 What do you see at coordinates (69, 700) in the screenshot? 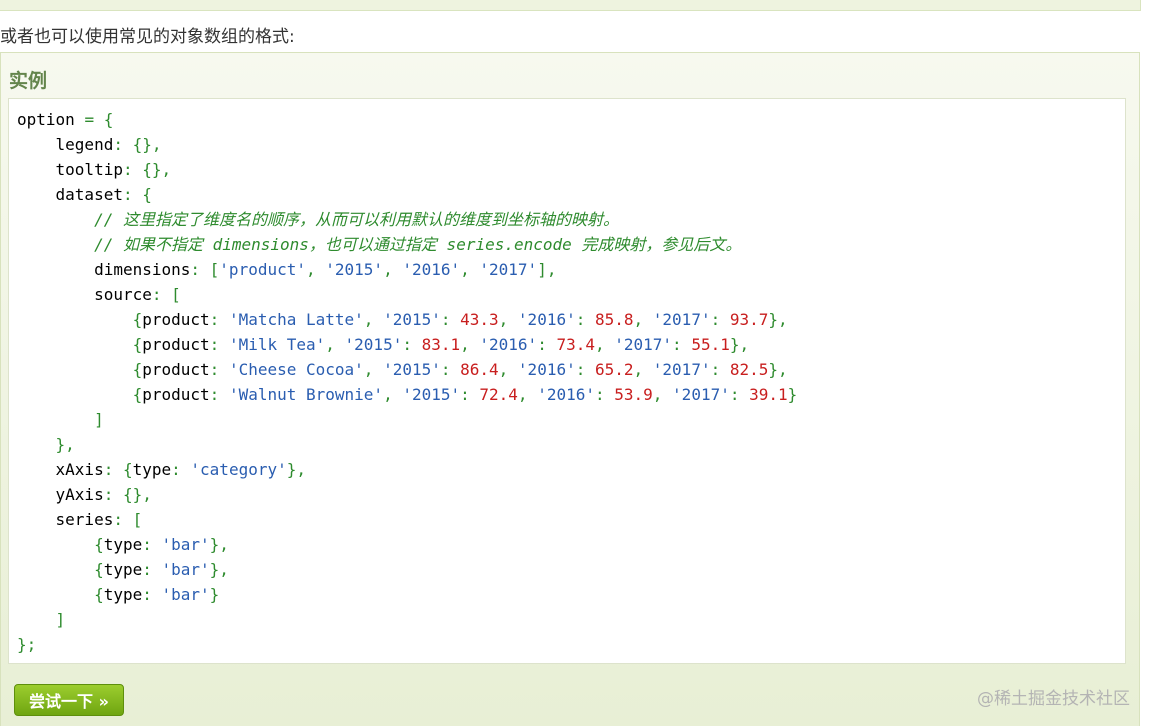
I see `try-it-button: 尝试一下 »` at bounding box center [69, 700].